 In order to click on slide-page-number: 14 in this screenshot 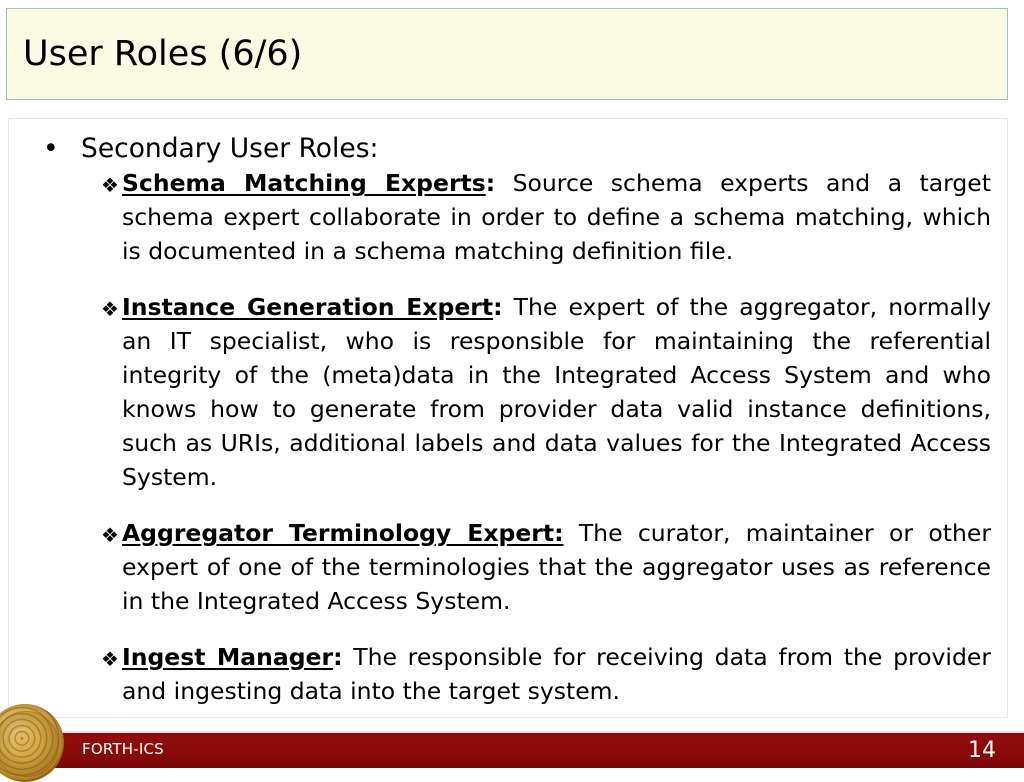, I will do `click(982, 750)`.